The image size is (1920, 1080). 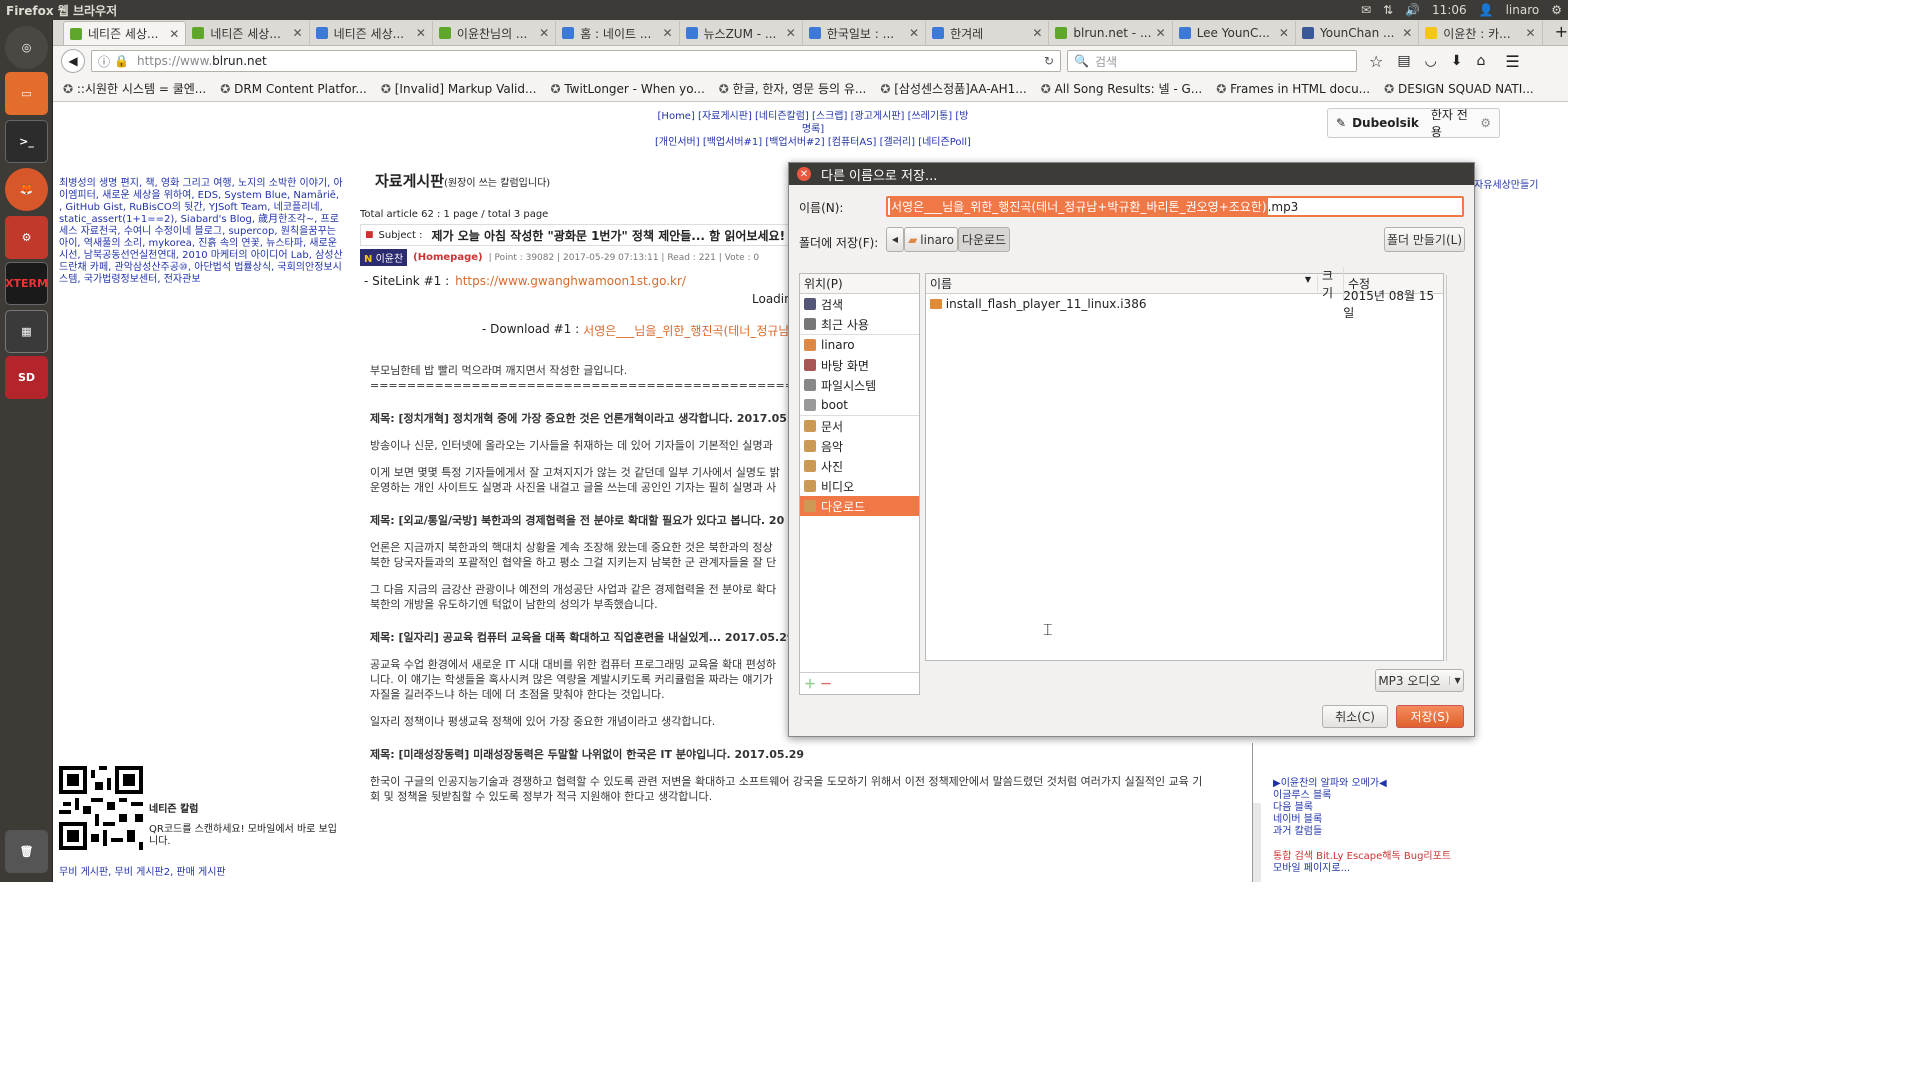 What do you see at coordinates (859, 486) in the screenshot?
I see `place-item: 비디오` at bounding box center [859, 486].